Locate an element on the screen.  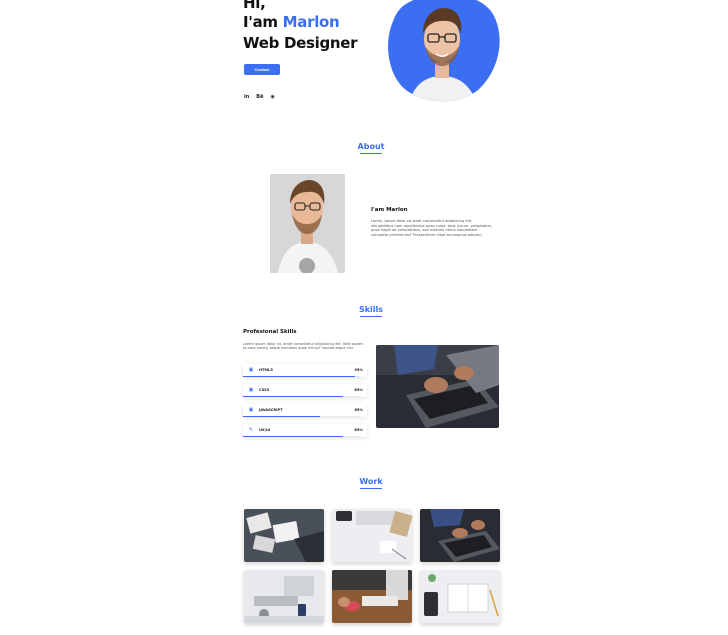
social-links: in Bē ◉ is located at coordinates (259, 97).